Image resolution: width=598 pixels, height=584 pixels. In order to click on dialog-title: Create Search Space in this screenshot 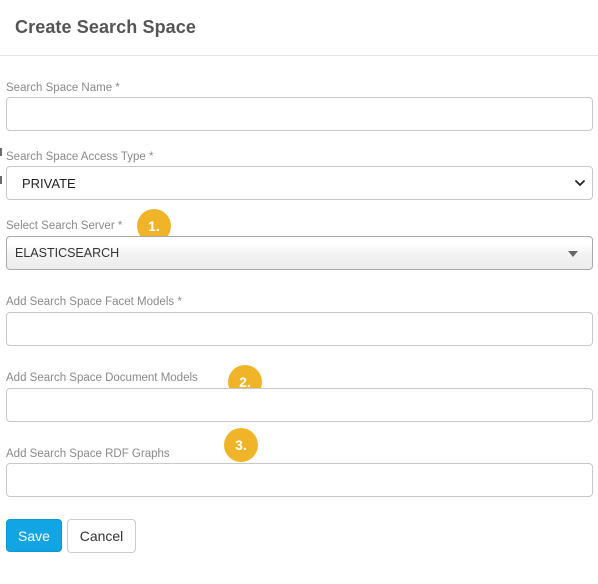, I will do `click(106, 27)`.